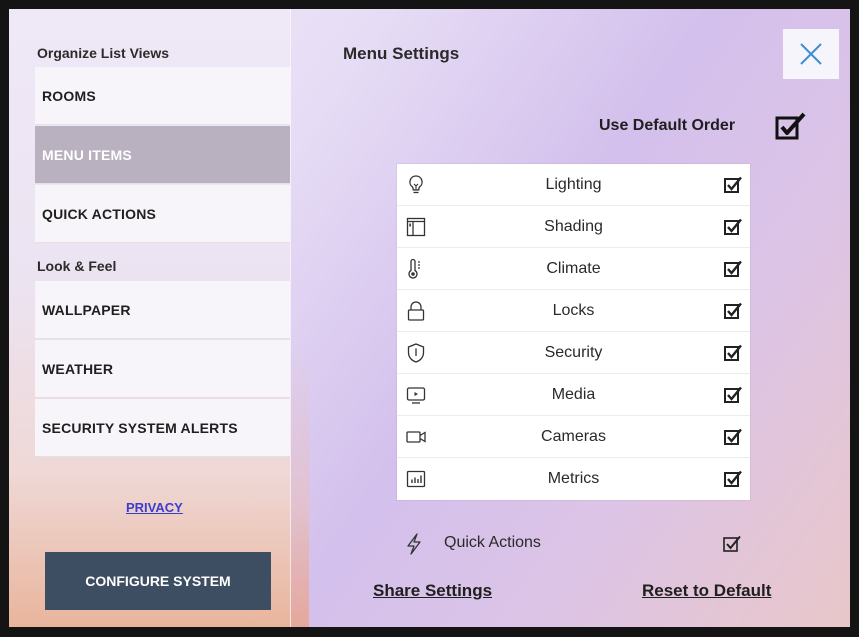 The height and width of the screenshot is (637, 859). Describe the element at coordinates (492, 542) in the screenshot. I see `quick-actions-label: Quick Actions` at that location.